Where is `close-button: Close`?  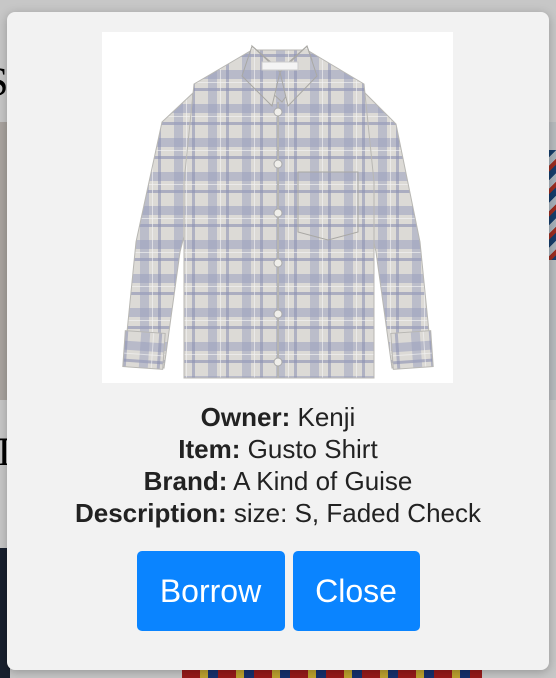 close-button: Close is located at coordinates (356, 591).